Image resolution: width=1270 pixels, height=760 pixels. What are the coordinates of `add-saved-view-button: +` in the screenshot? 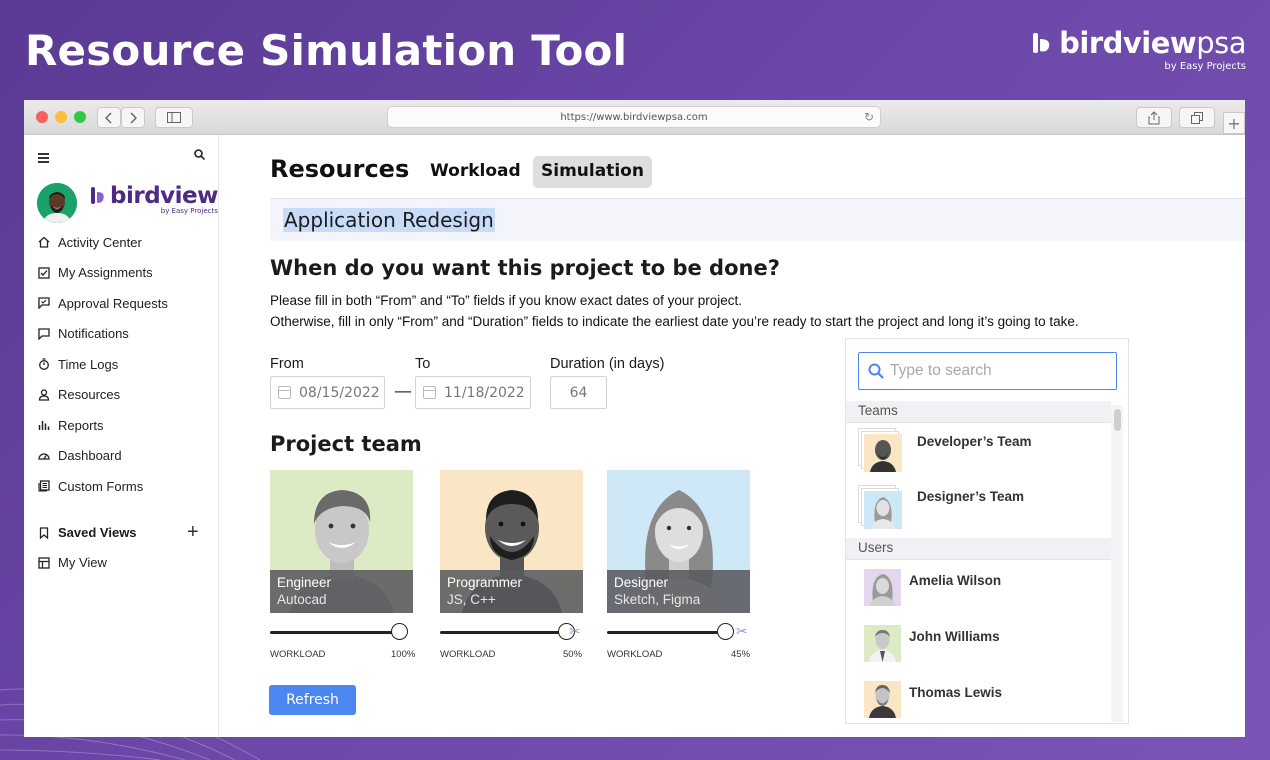 It's located at (193, 532).